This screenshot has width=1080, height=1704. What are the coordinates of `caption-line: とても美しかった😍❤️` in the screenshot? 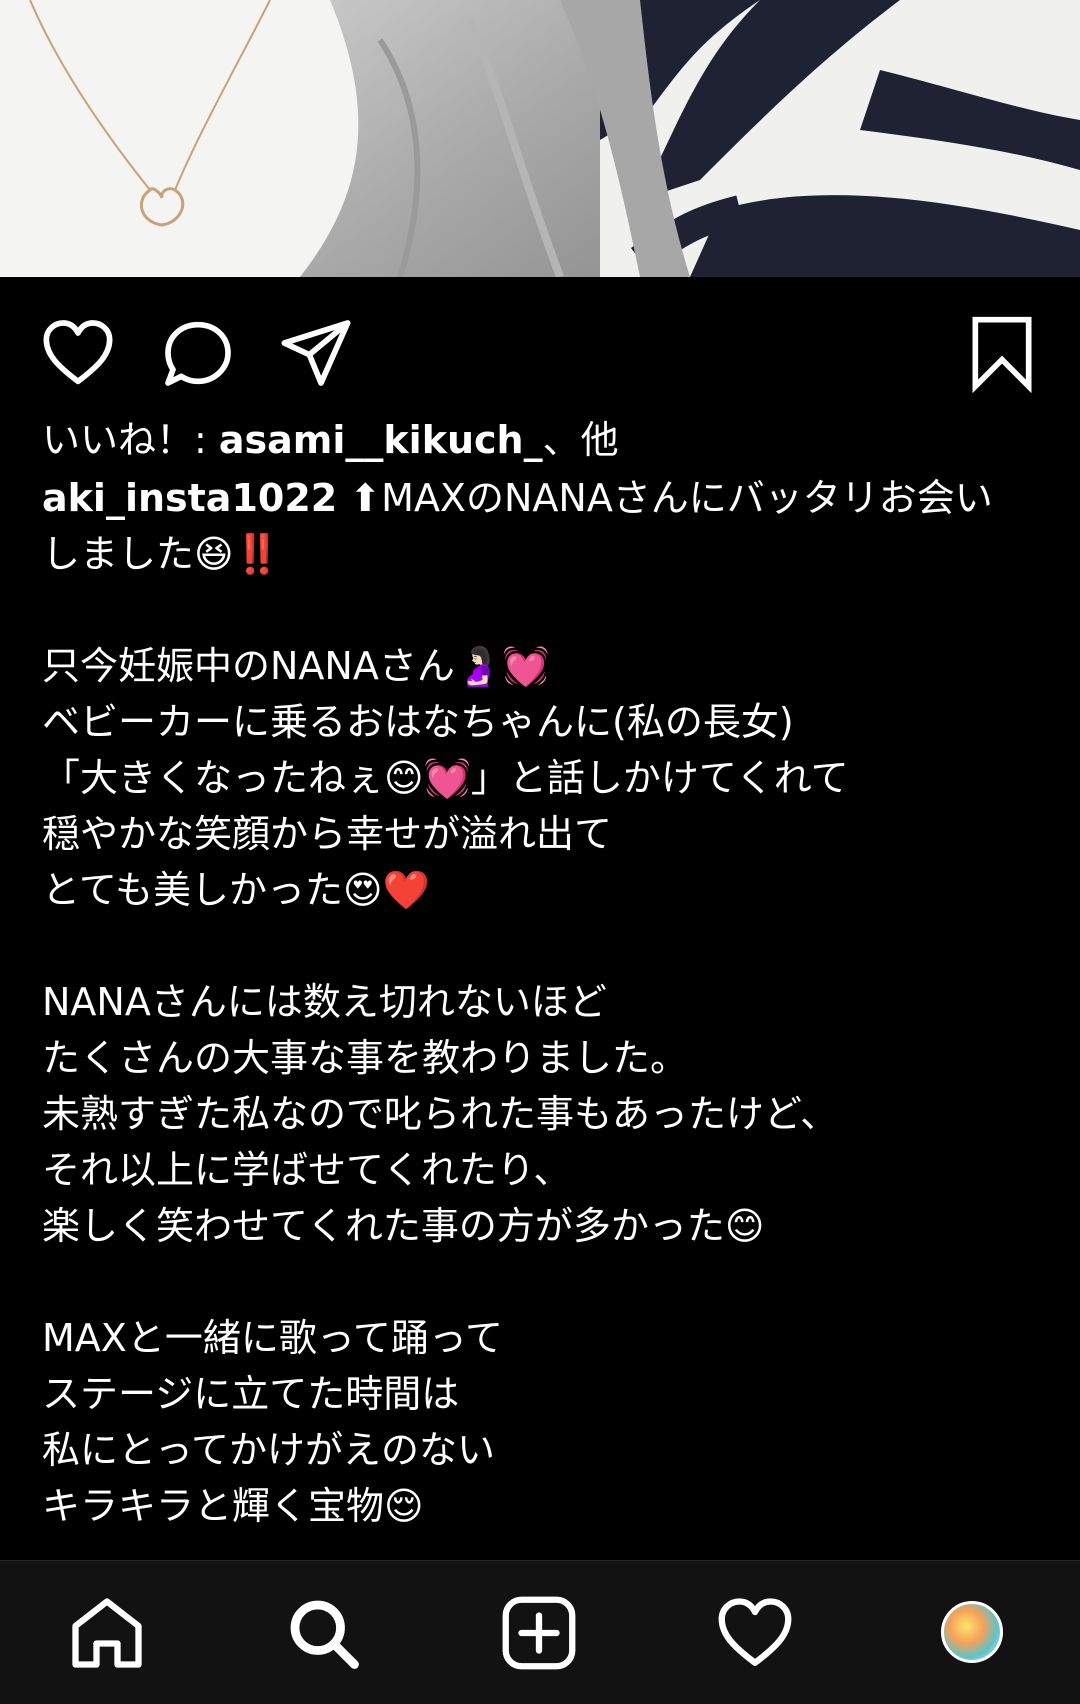 It's located at (236, 890).